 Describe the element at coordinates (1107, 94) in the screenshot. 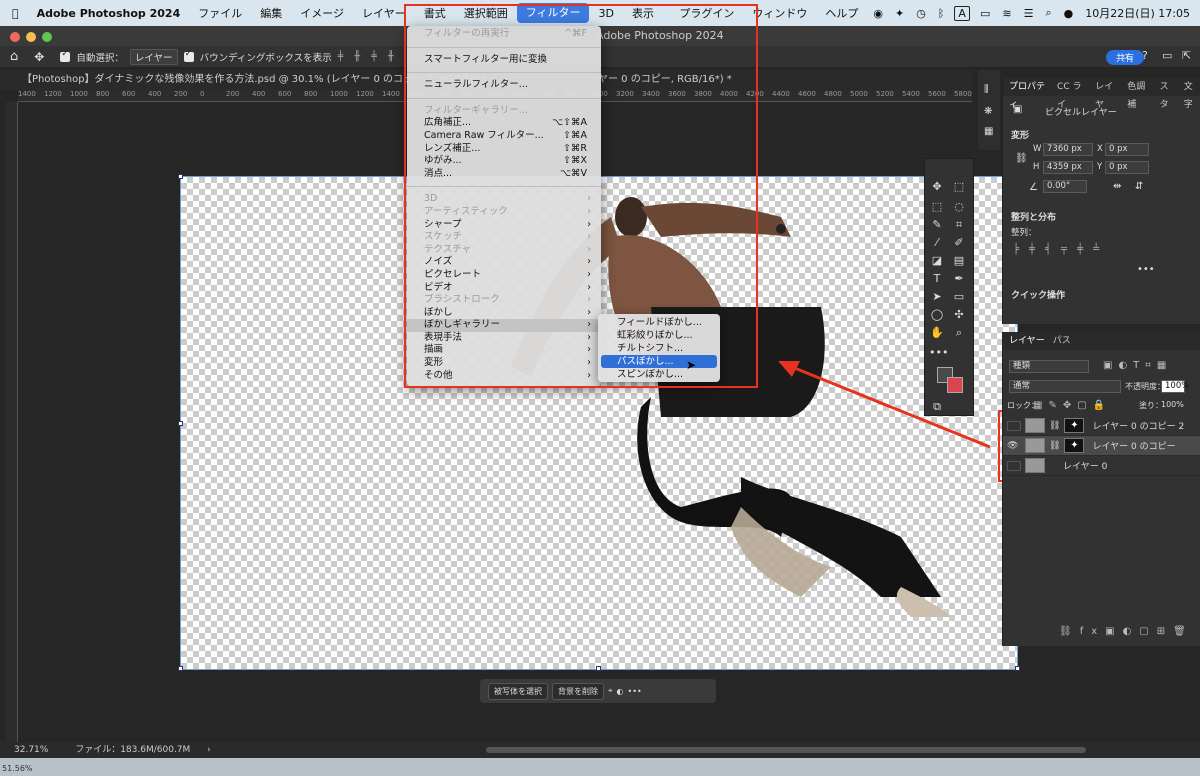

I see `tab-layer-comps: レイヤ` at that location.